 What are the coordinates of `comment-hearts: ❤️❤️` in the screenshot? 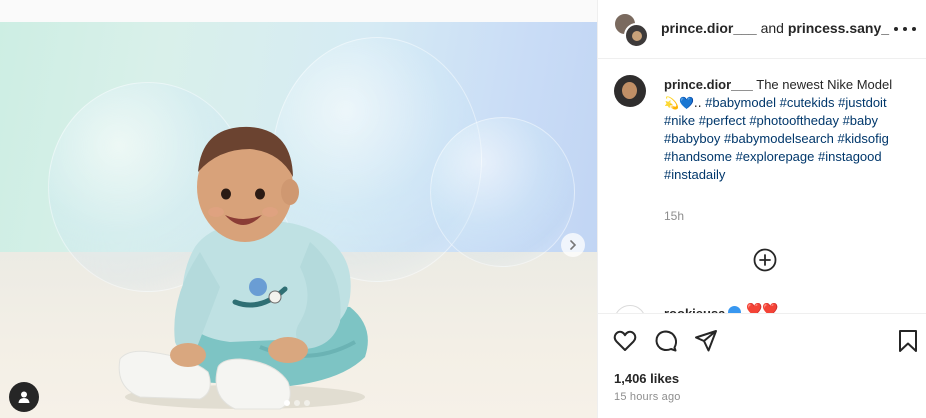 It's located at (762, 308).